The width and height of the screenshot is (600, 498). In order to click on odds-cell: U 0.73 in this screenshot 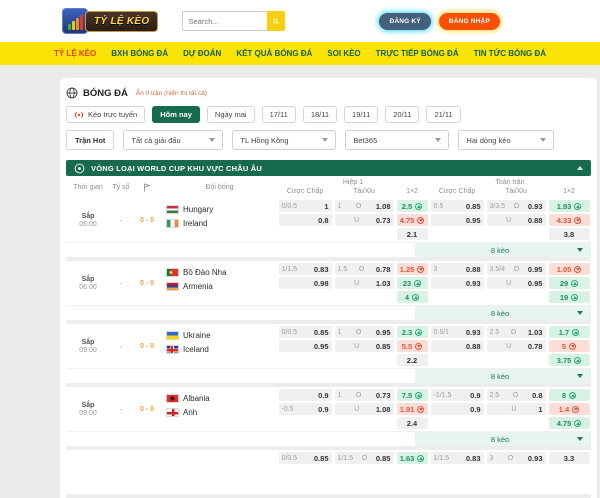, I will do `click(364, 220)`.